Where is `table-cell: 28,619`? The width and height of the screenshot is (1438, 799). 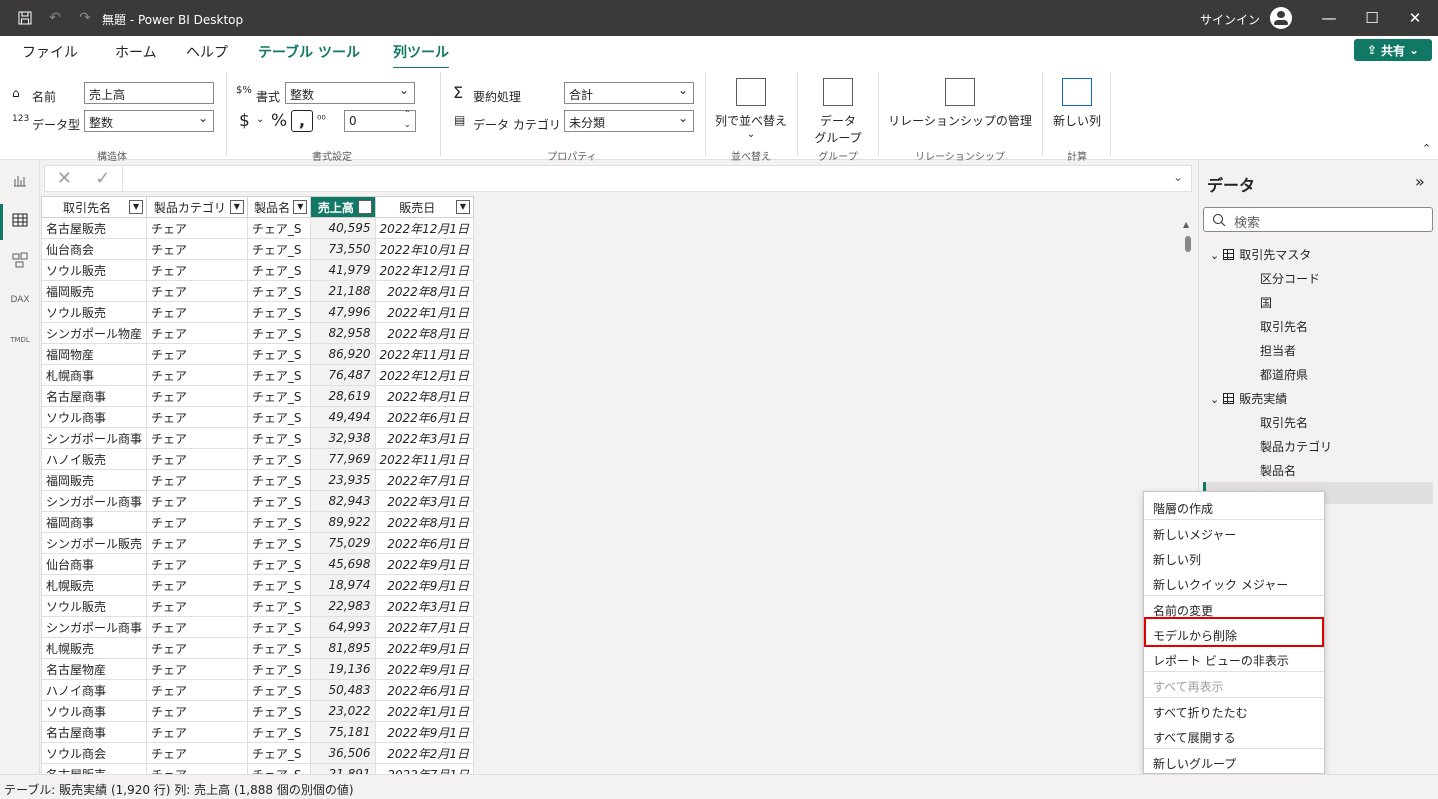
table-cell: 28,619 is located at coordinates (343, 396).